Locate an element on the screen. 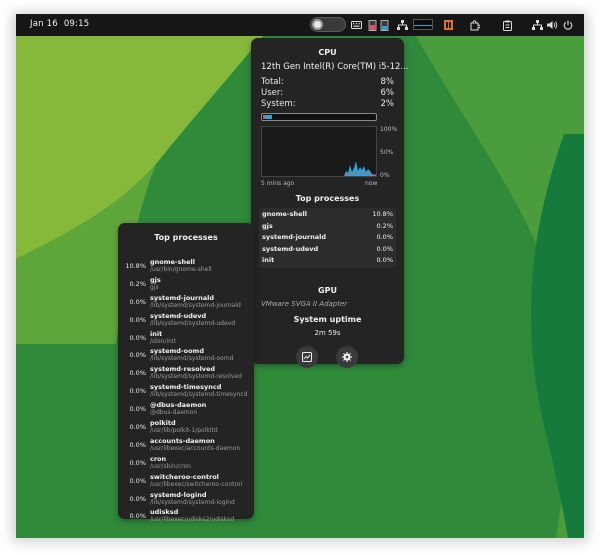  process-name: accounts-daemon is located at coordinates (182, 440).